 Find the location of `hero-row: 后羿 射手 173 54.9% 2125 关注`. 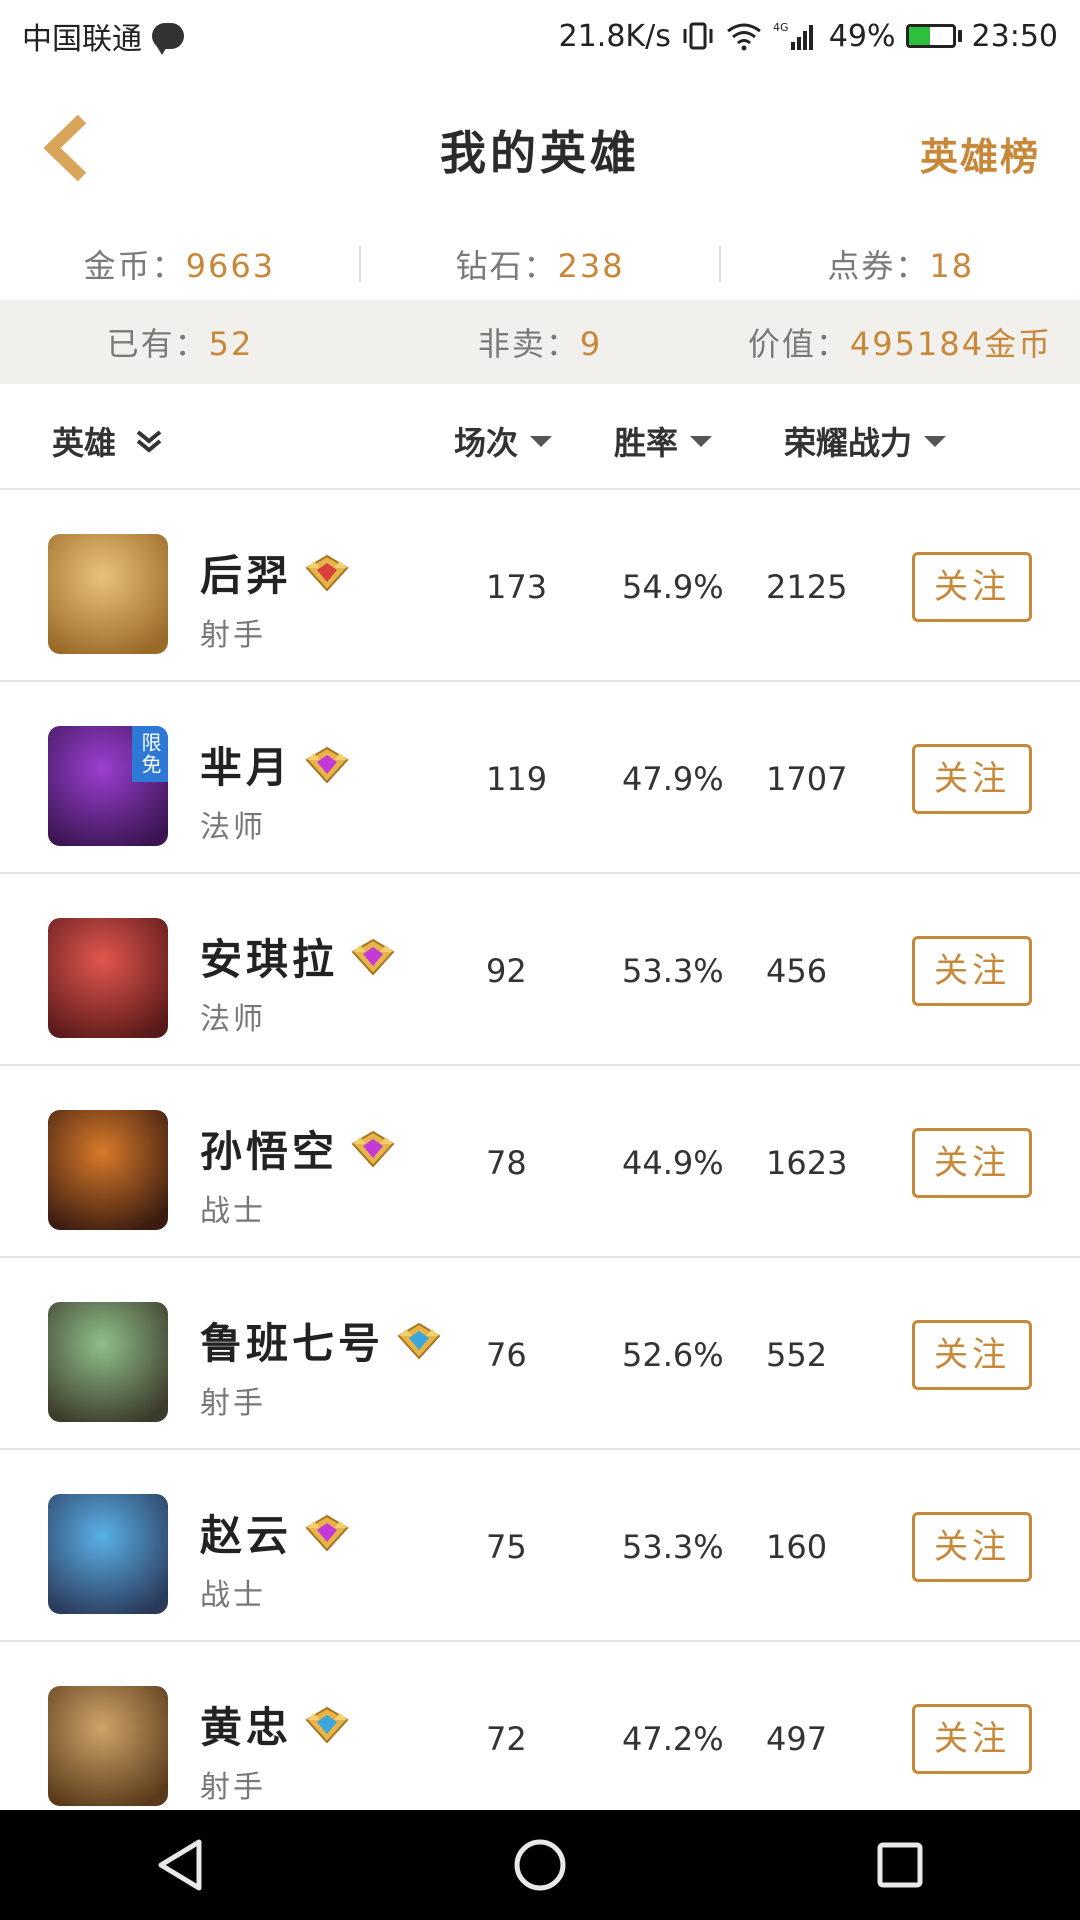

hero-row: 后羿 射手 173 54.9% 2125 关注 is located at coordinates (540, 586).